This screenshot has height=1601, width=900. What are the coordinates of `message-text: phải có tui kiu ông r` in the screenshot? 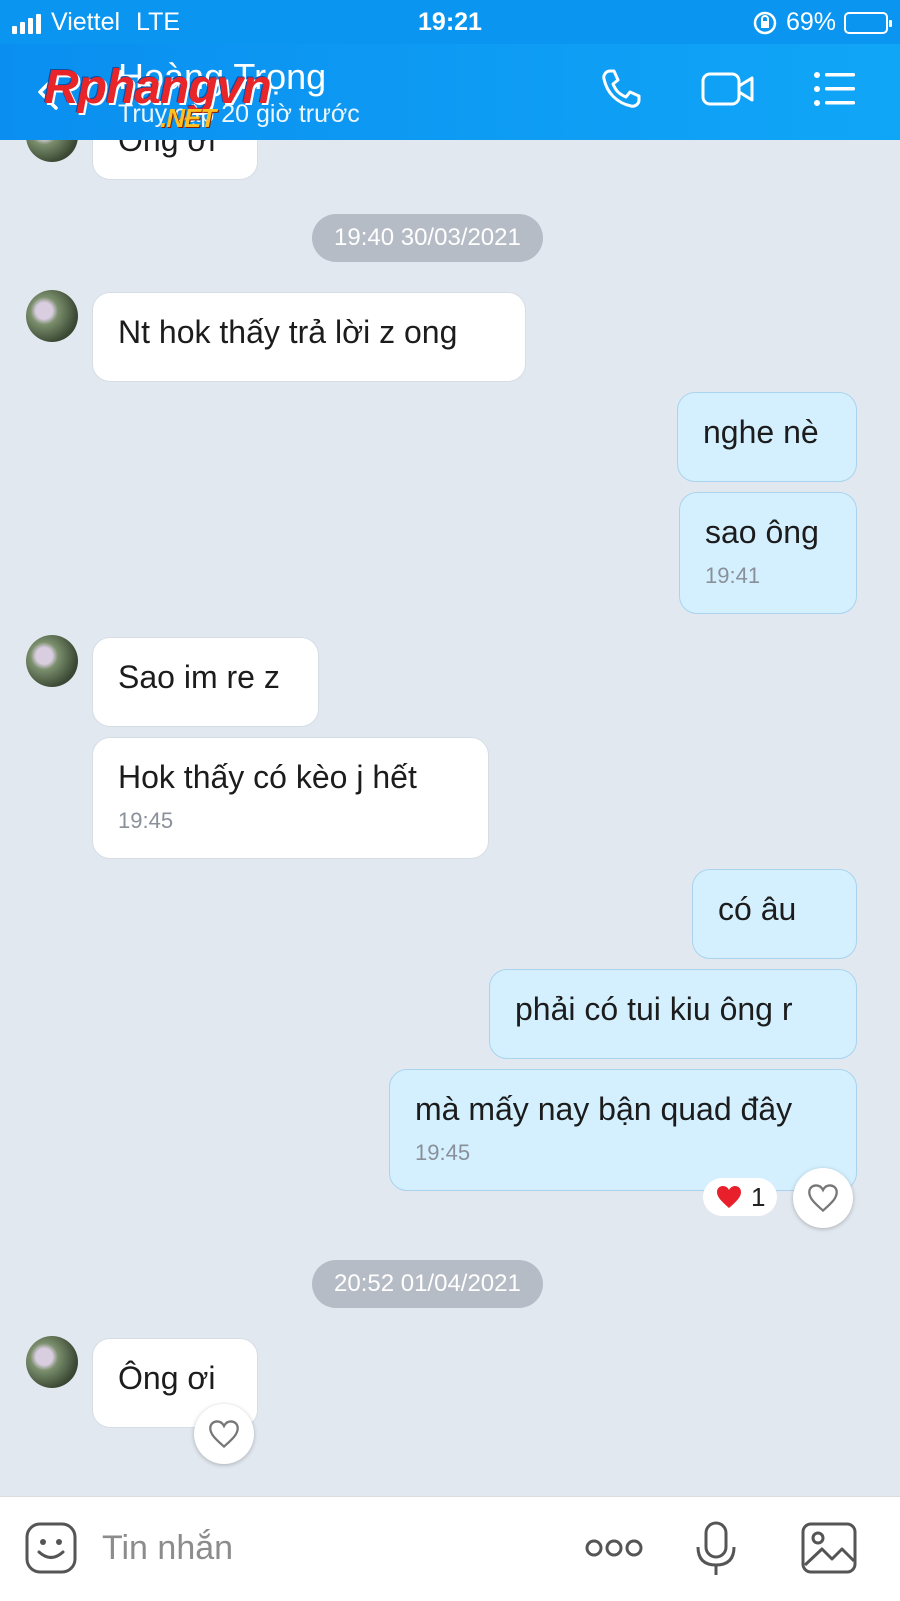 It's located at (654, 1009).